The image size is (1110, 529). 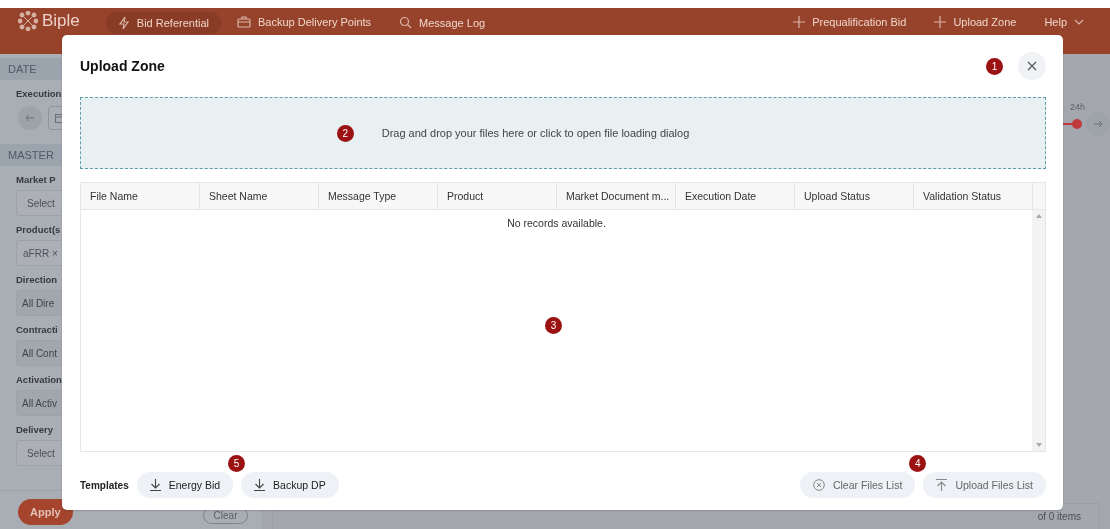 What do you see at coordinates (1078, 107) in the screenshot?
I see `time-label: 24h` at bounding box center [1078, 107].